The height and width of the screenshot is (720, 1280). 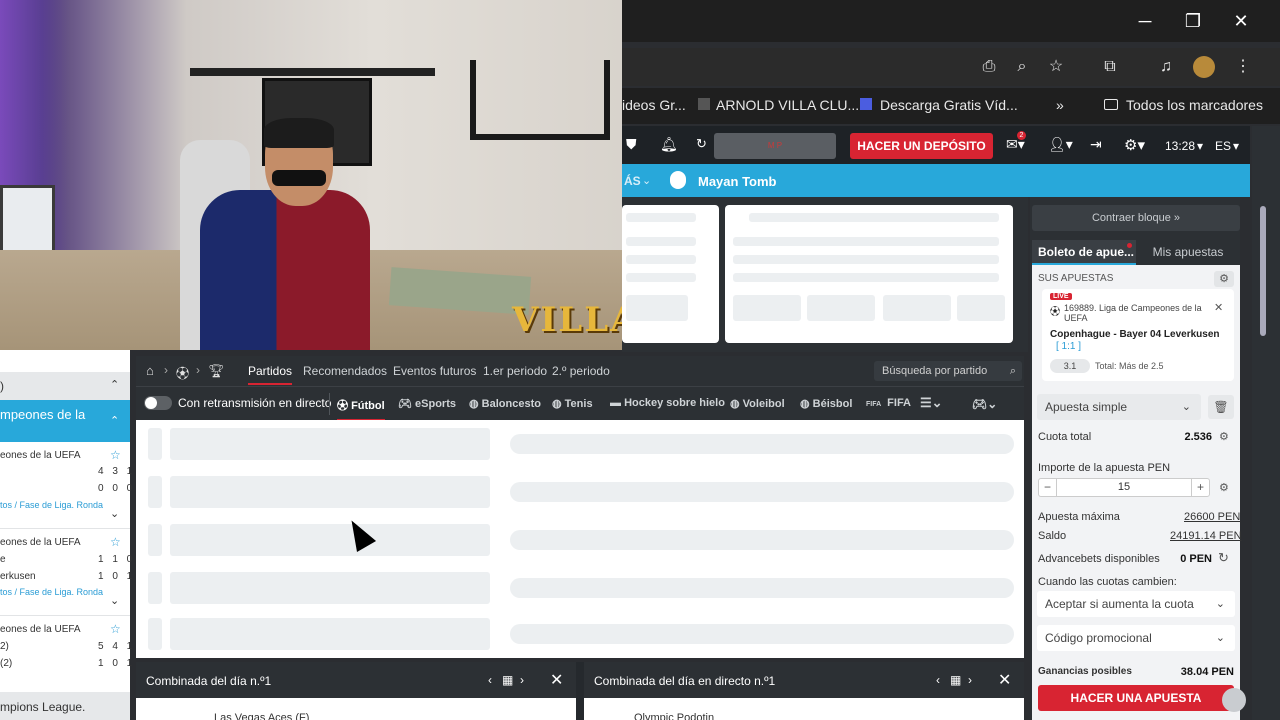 What do you see at coordinates (1183, 105) in the screenshot?
I see `all-bookmarks-button: Todos los marcadores` at bounding box center [1183, 105].